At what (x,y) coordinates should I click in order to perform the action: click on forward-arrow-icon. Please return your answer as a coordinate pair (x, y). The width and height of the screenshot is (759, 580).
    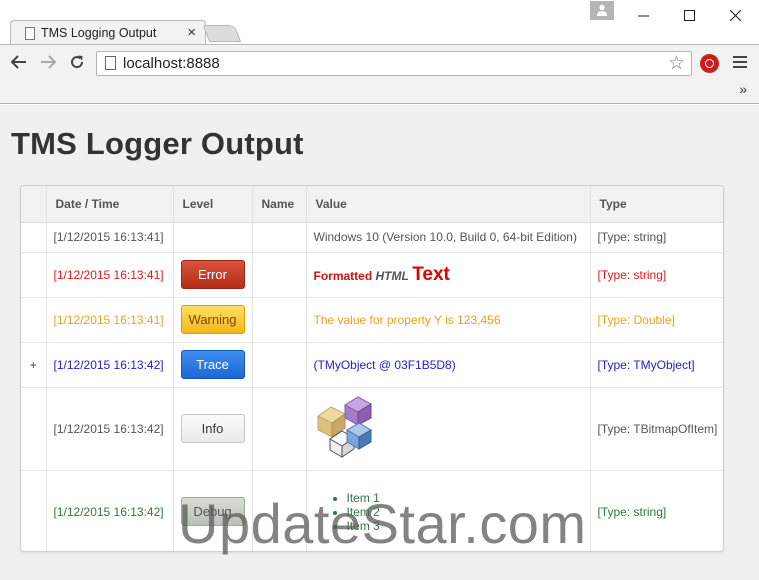
    Looking at the image, I should click on (48, 62).